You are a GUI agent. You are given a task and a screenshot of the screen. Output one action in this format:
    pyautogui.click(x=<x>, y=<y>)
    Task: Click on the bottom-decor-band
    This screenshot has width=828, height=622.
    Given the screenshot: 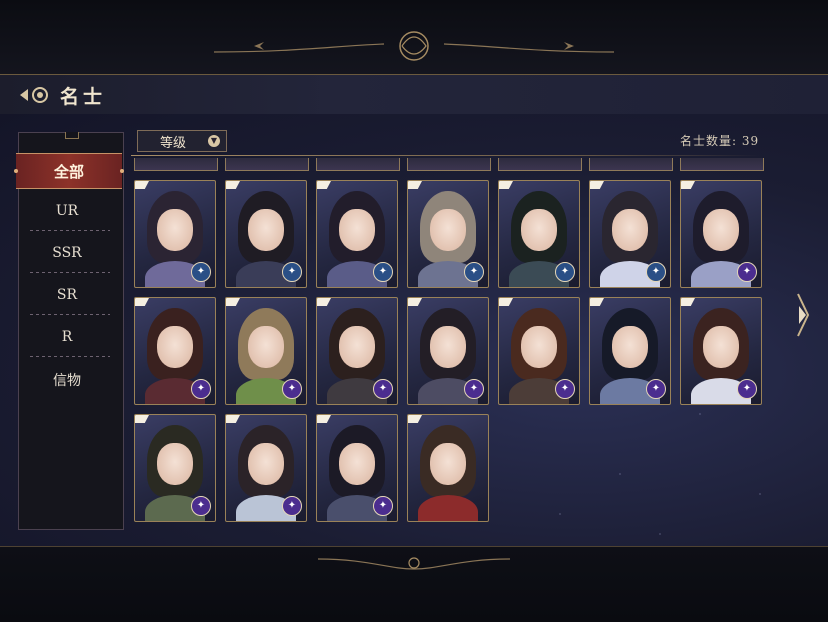 What is the action you would take?
    pyautogui.click(x=414, y=584)
    